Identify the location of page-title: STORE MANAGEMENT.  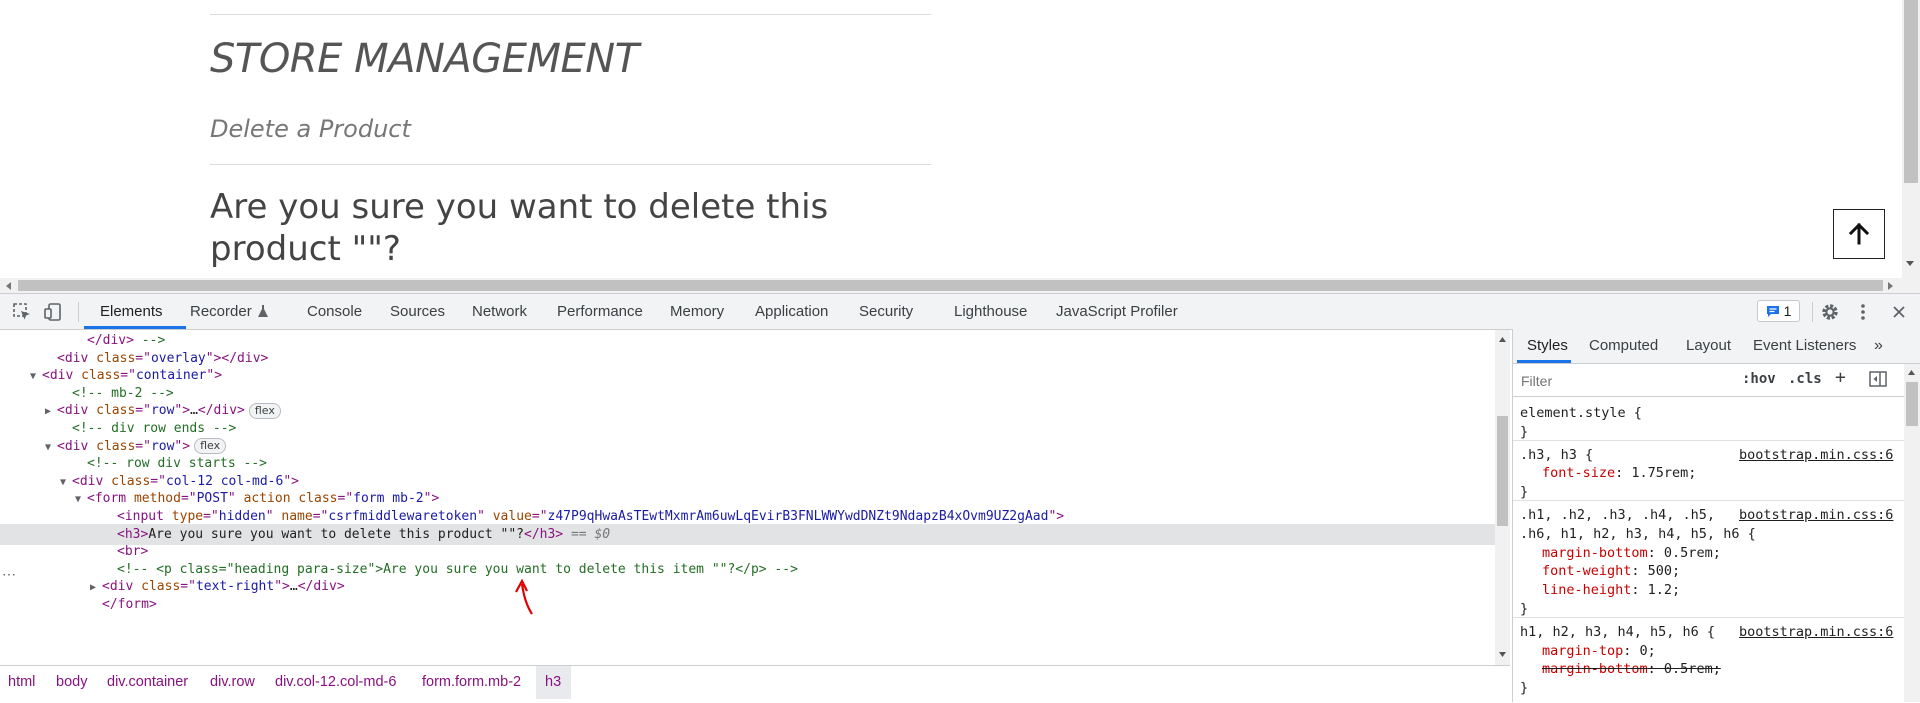
(424, 59).